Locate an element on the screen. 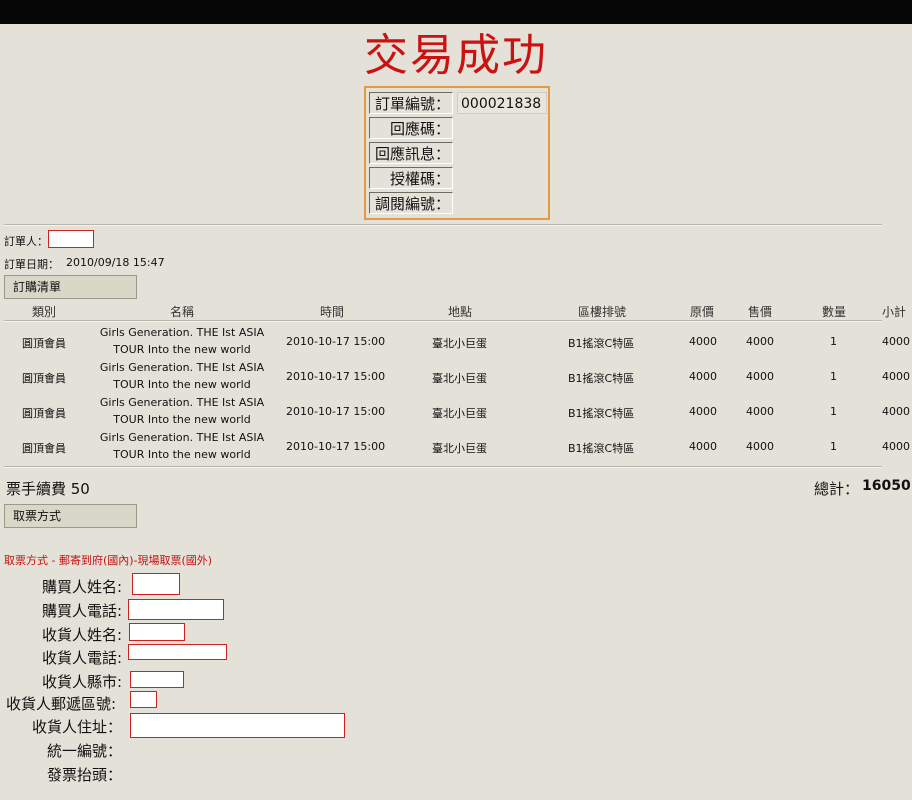 The width and height of the screenshot is (912, 800). col-header-subtotal: 小計 is located at coordinates (894, 312).